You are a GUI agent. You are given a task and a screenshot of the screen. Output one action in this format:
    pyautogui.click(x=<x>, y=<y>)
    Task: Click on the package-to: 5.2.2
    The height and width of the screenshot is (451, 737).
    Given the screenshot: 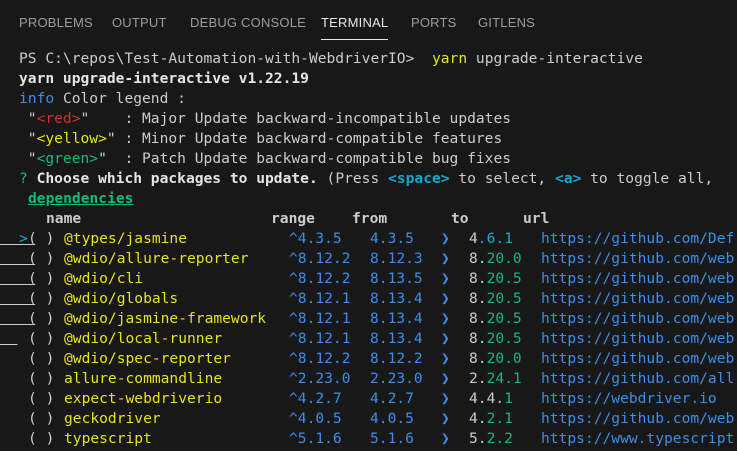 What is the action you would take?
    pyautogui.click(x=491, y=439)
    